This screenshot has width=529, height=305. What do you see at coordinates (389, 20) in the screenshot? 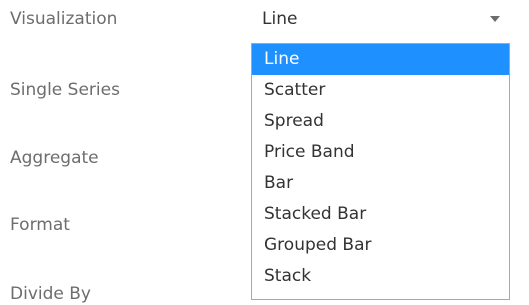
I see `visualization-select: Line` at bounding box center [389, 20].